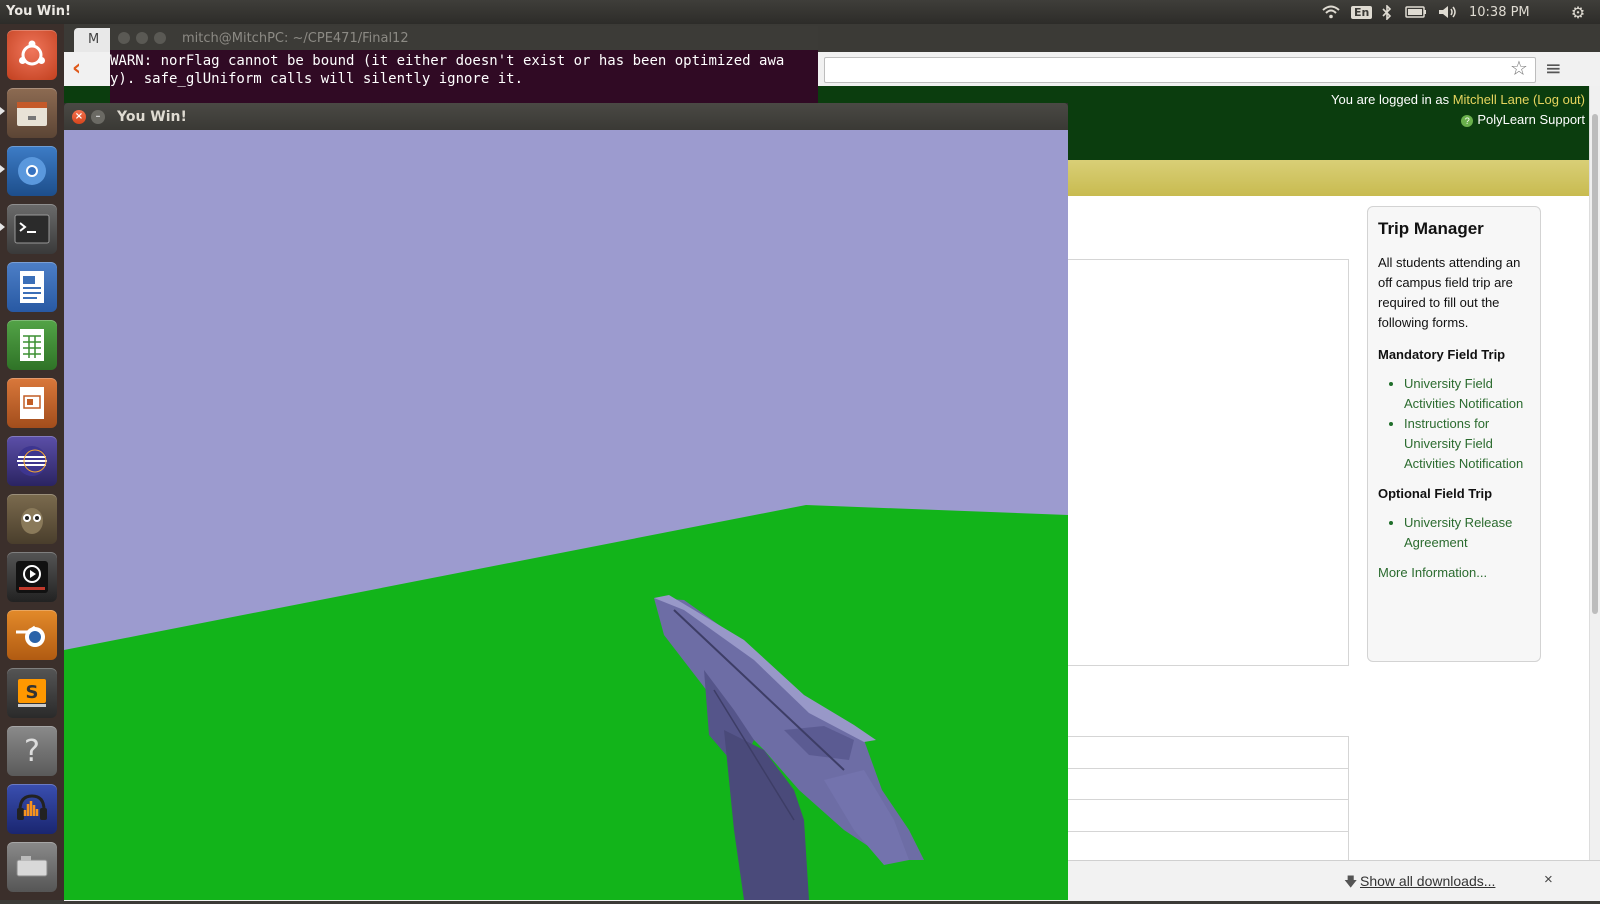 Image resolution: width=1600 pixels, height=904 pixels. What do you see at coordinates (1448, 12) in the screenshot?
I see `volume-icon` at bounding box center [1448, 12].